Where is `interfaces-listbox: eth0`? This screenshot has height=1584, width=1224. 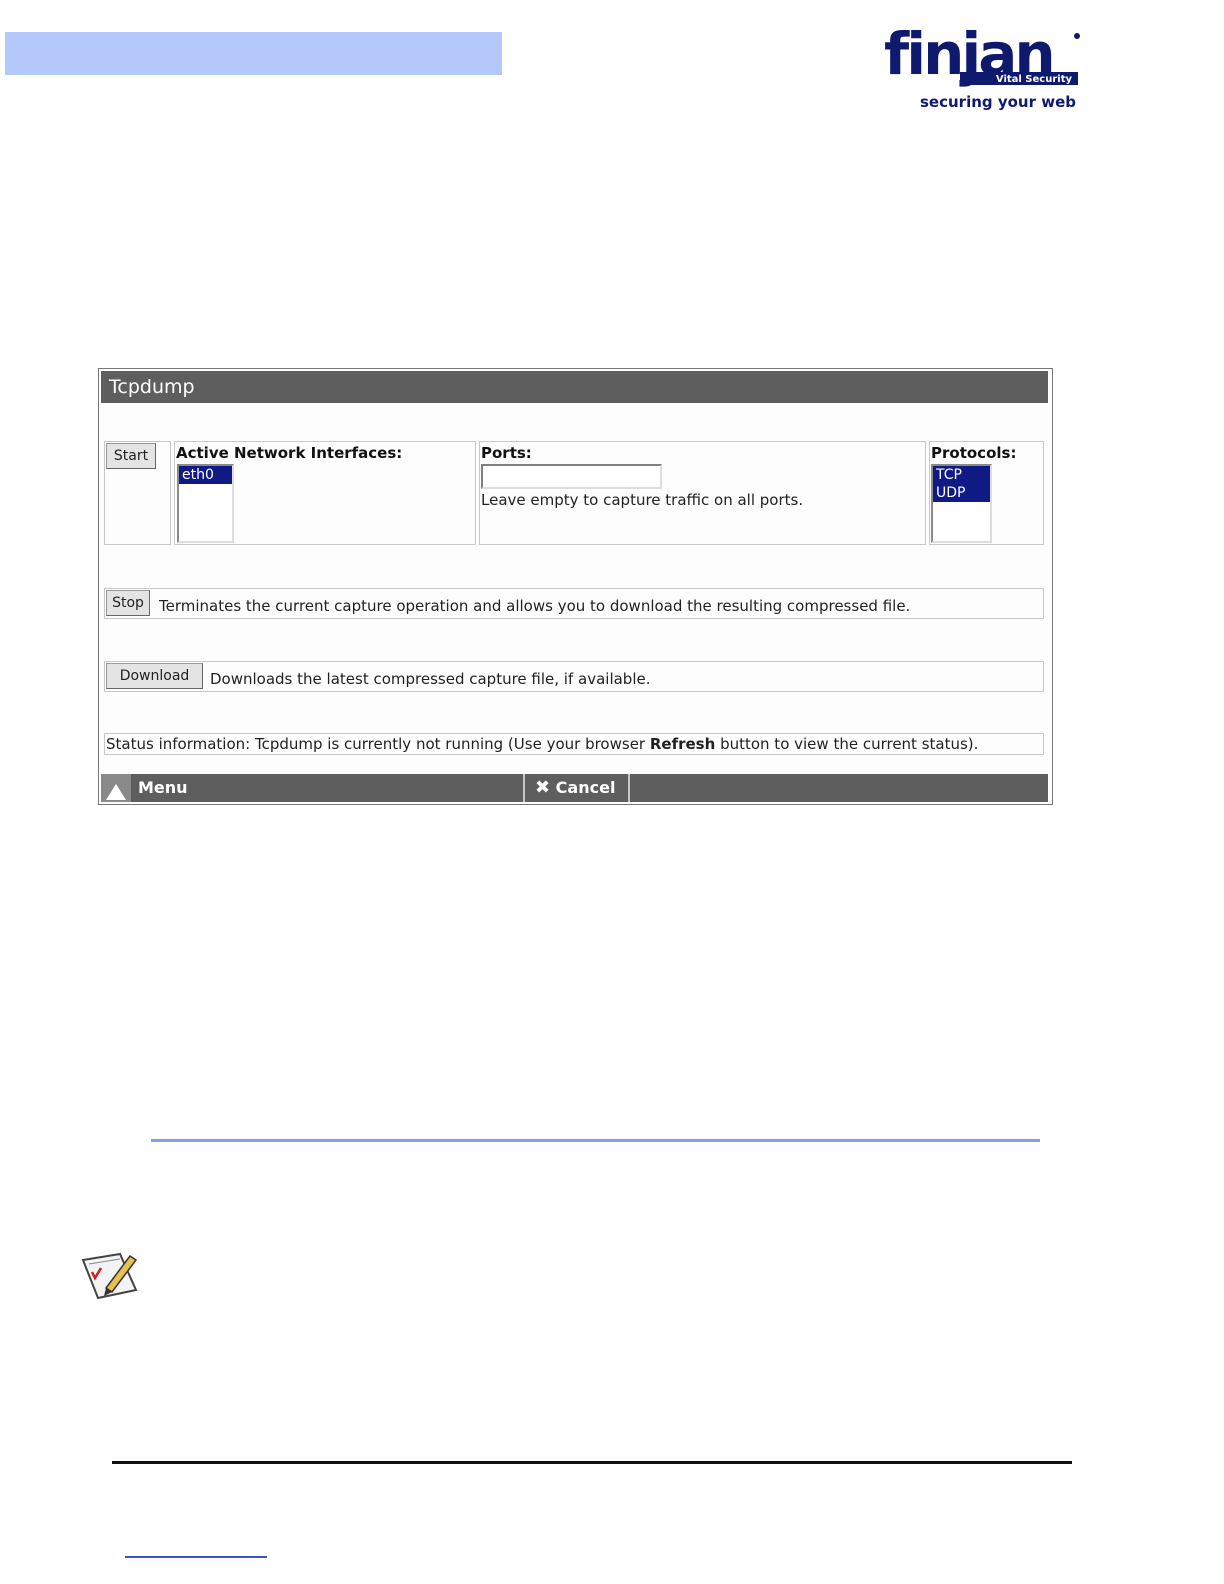
interfaces-listbox: eth0 is located at coordinates (205, 503).